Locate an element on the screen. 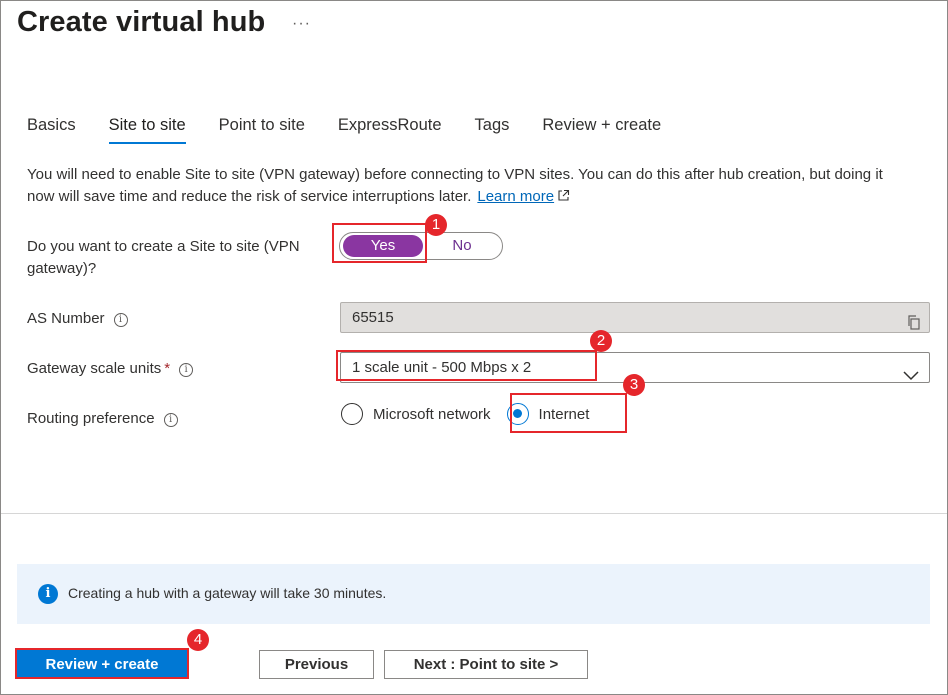 Image resolution: width=948 pixels, height=695 pixels. step-badge-3: 3 is located at coordinates (634, 385).